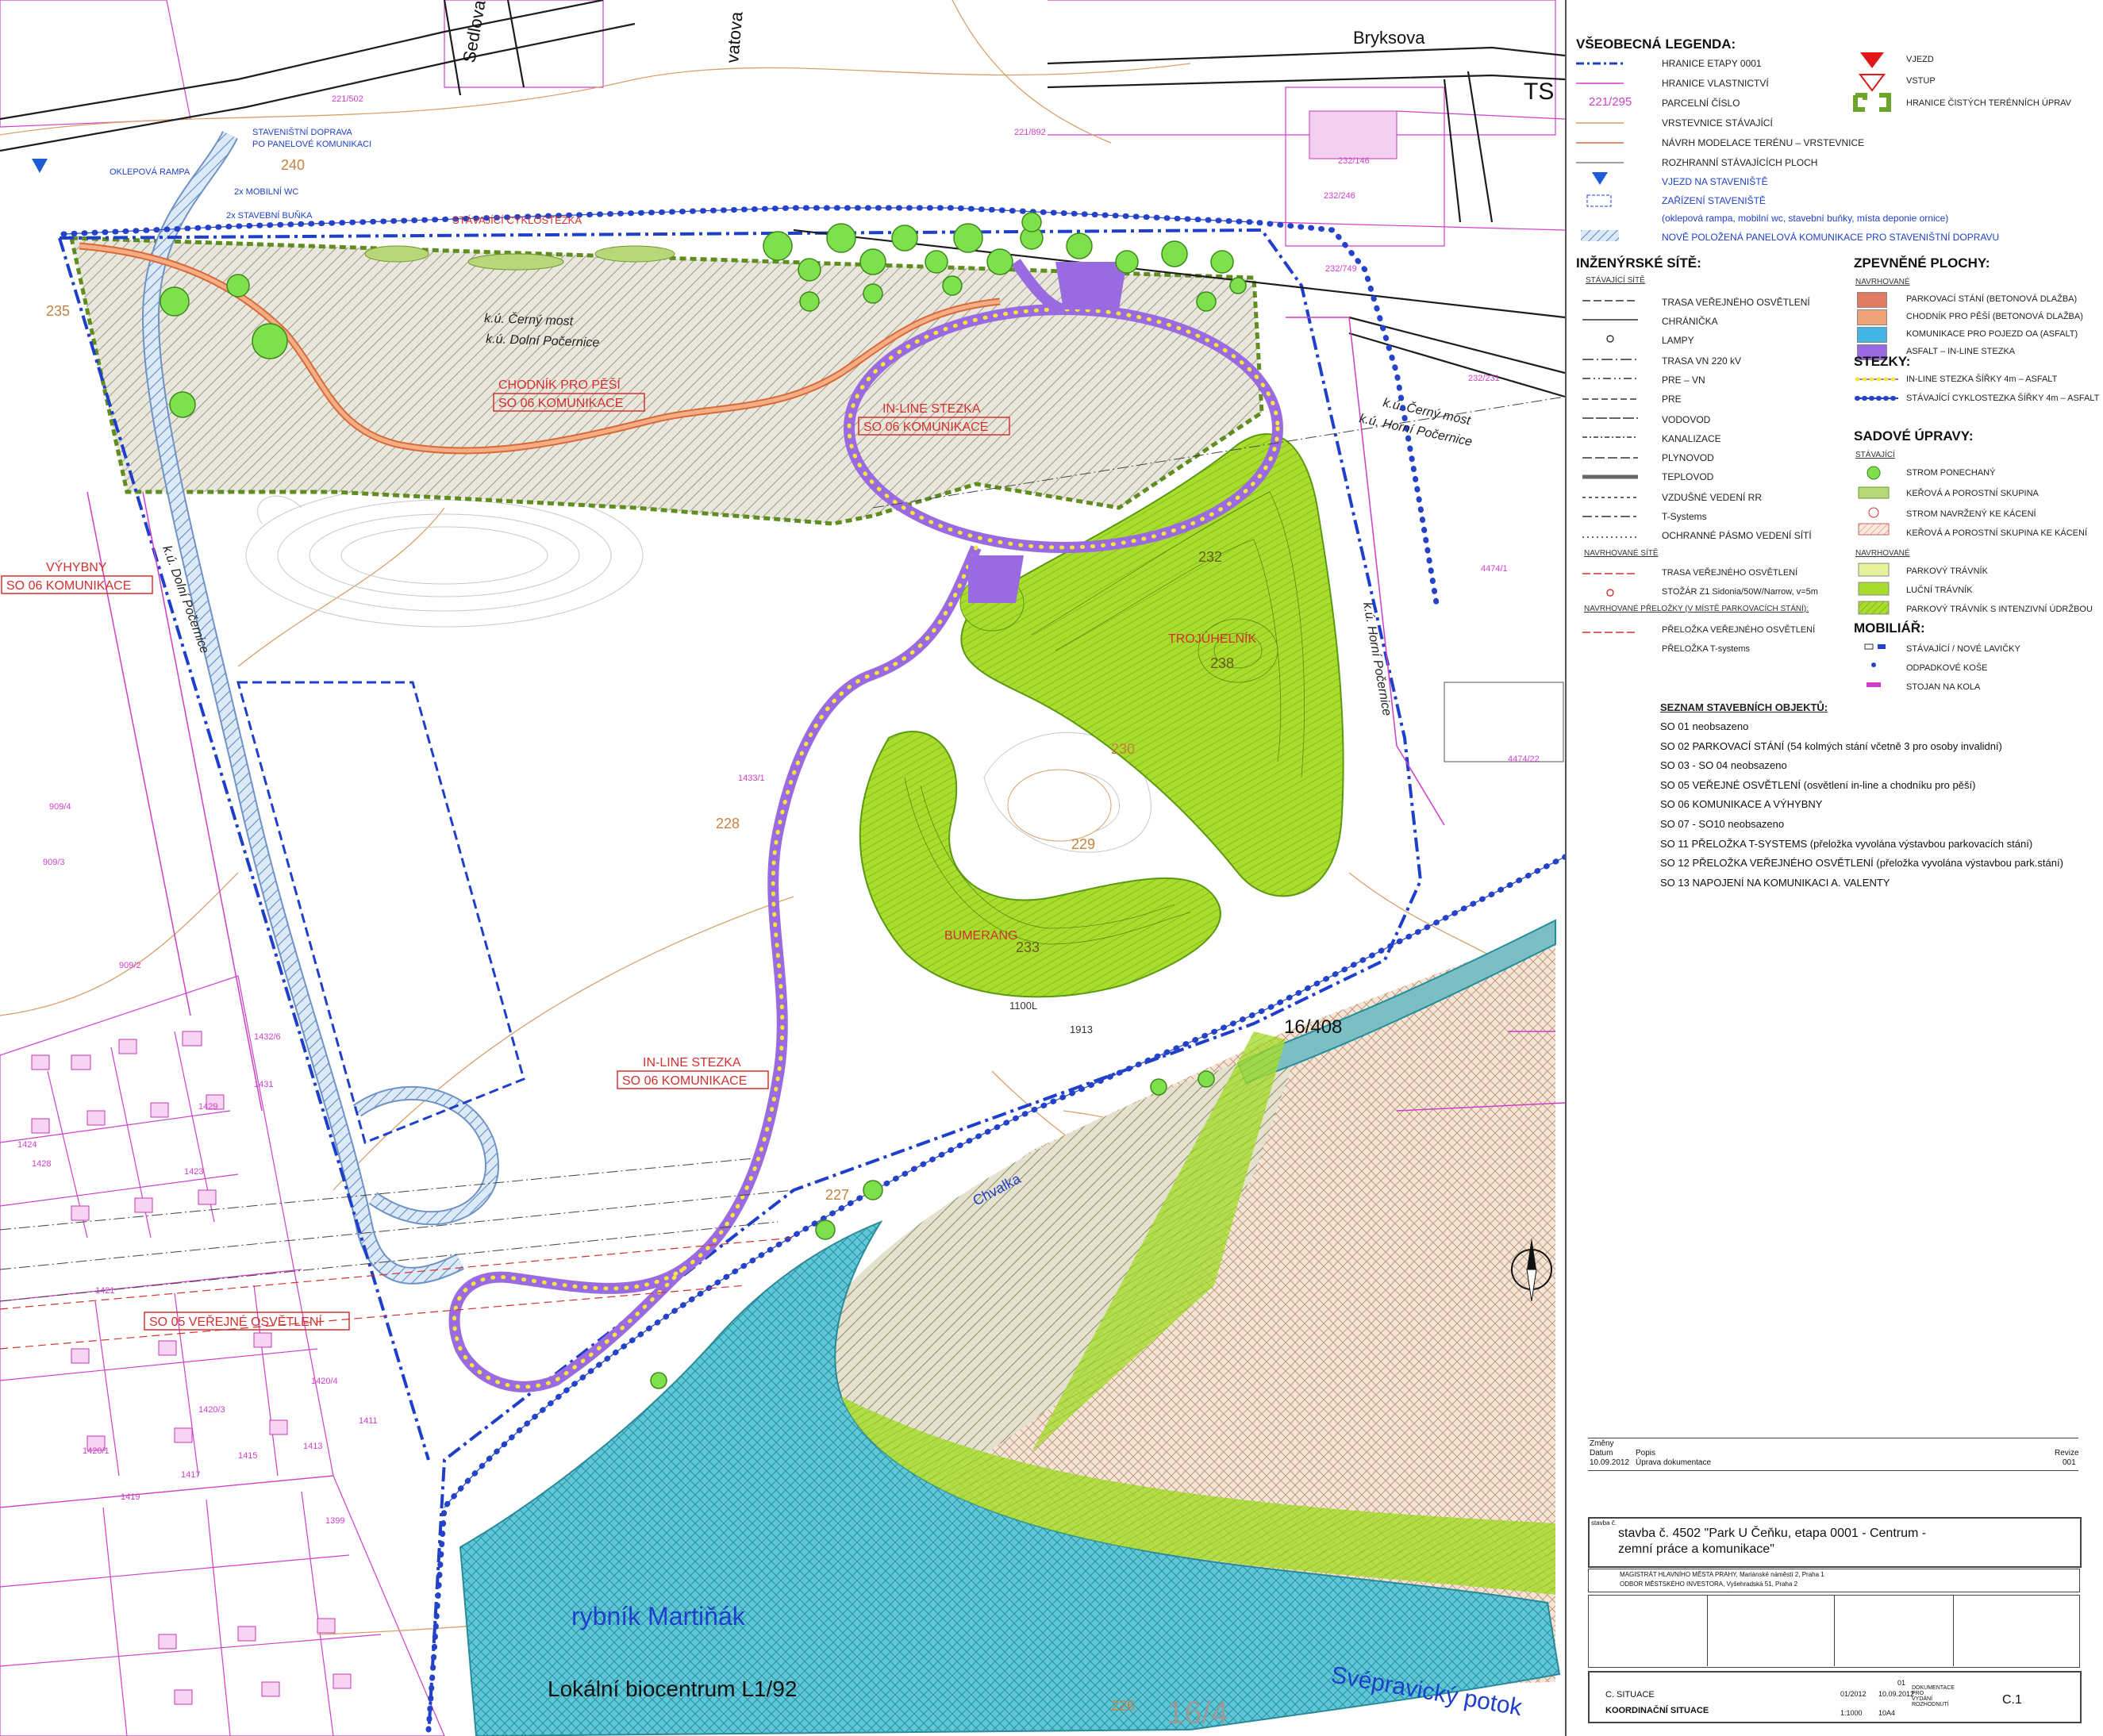 The height and width of the screenshot is (1736, 2103). What do you see at coordinates (2067, 1453) in the screenshot?
I see `revision-col-rev: Revize` at bounding box center [2067, 1453].